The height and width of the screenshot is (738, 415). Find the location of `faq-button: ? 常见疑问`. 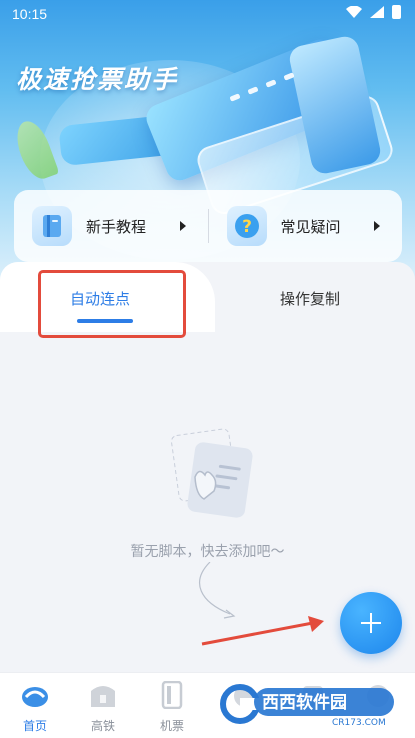

faq-button: ? 常见疑问 is located at coordinates (306, 226).